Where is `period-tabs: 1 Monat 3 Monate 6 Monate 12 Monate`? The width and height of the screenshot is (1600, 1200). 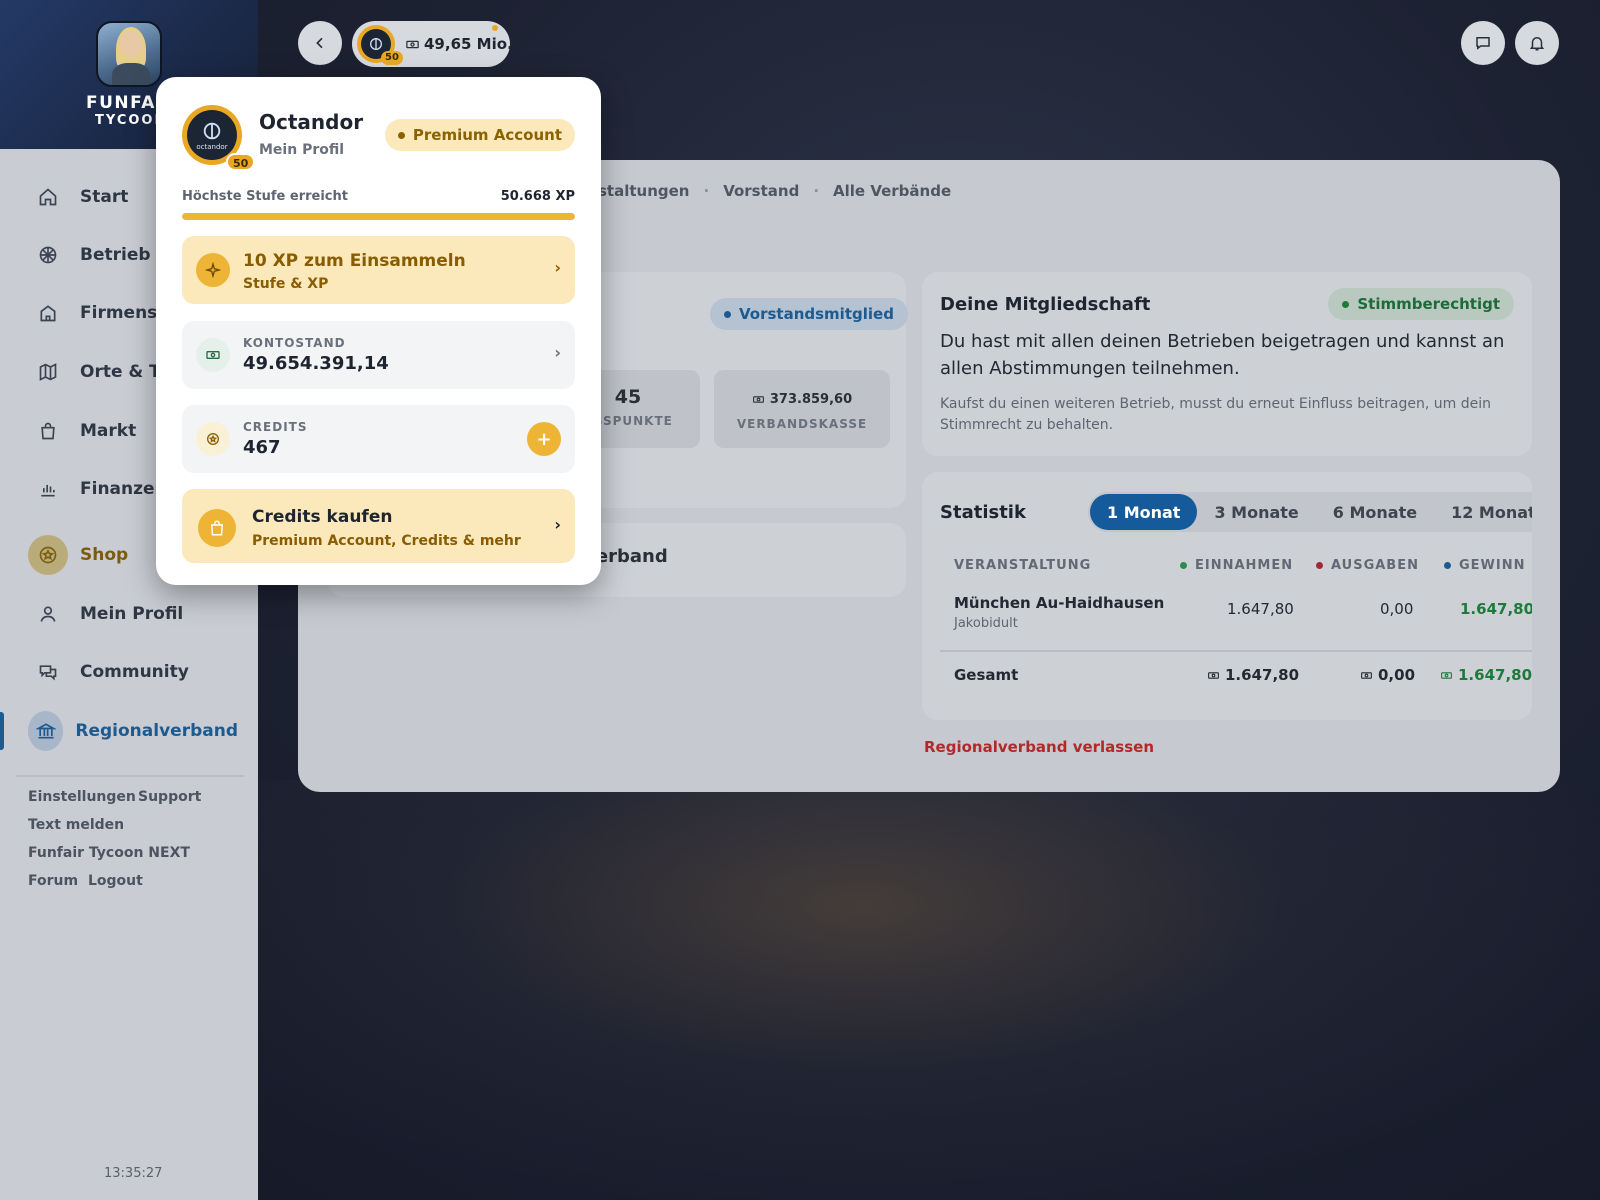 period-tabs: 1 Monat 3 Monate 6 Monate 12 Monate is located at coordinates (1310, 512).